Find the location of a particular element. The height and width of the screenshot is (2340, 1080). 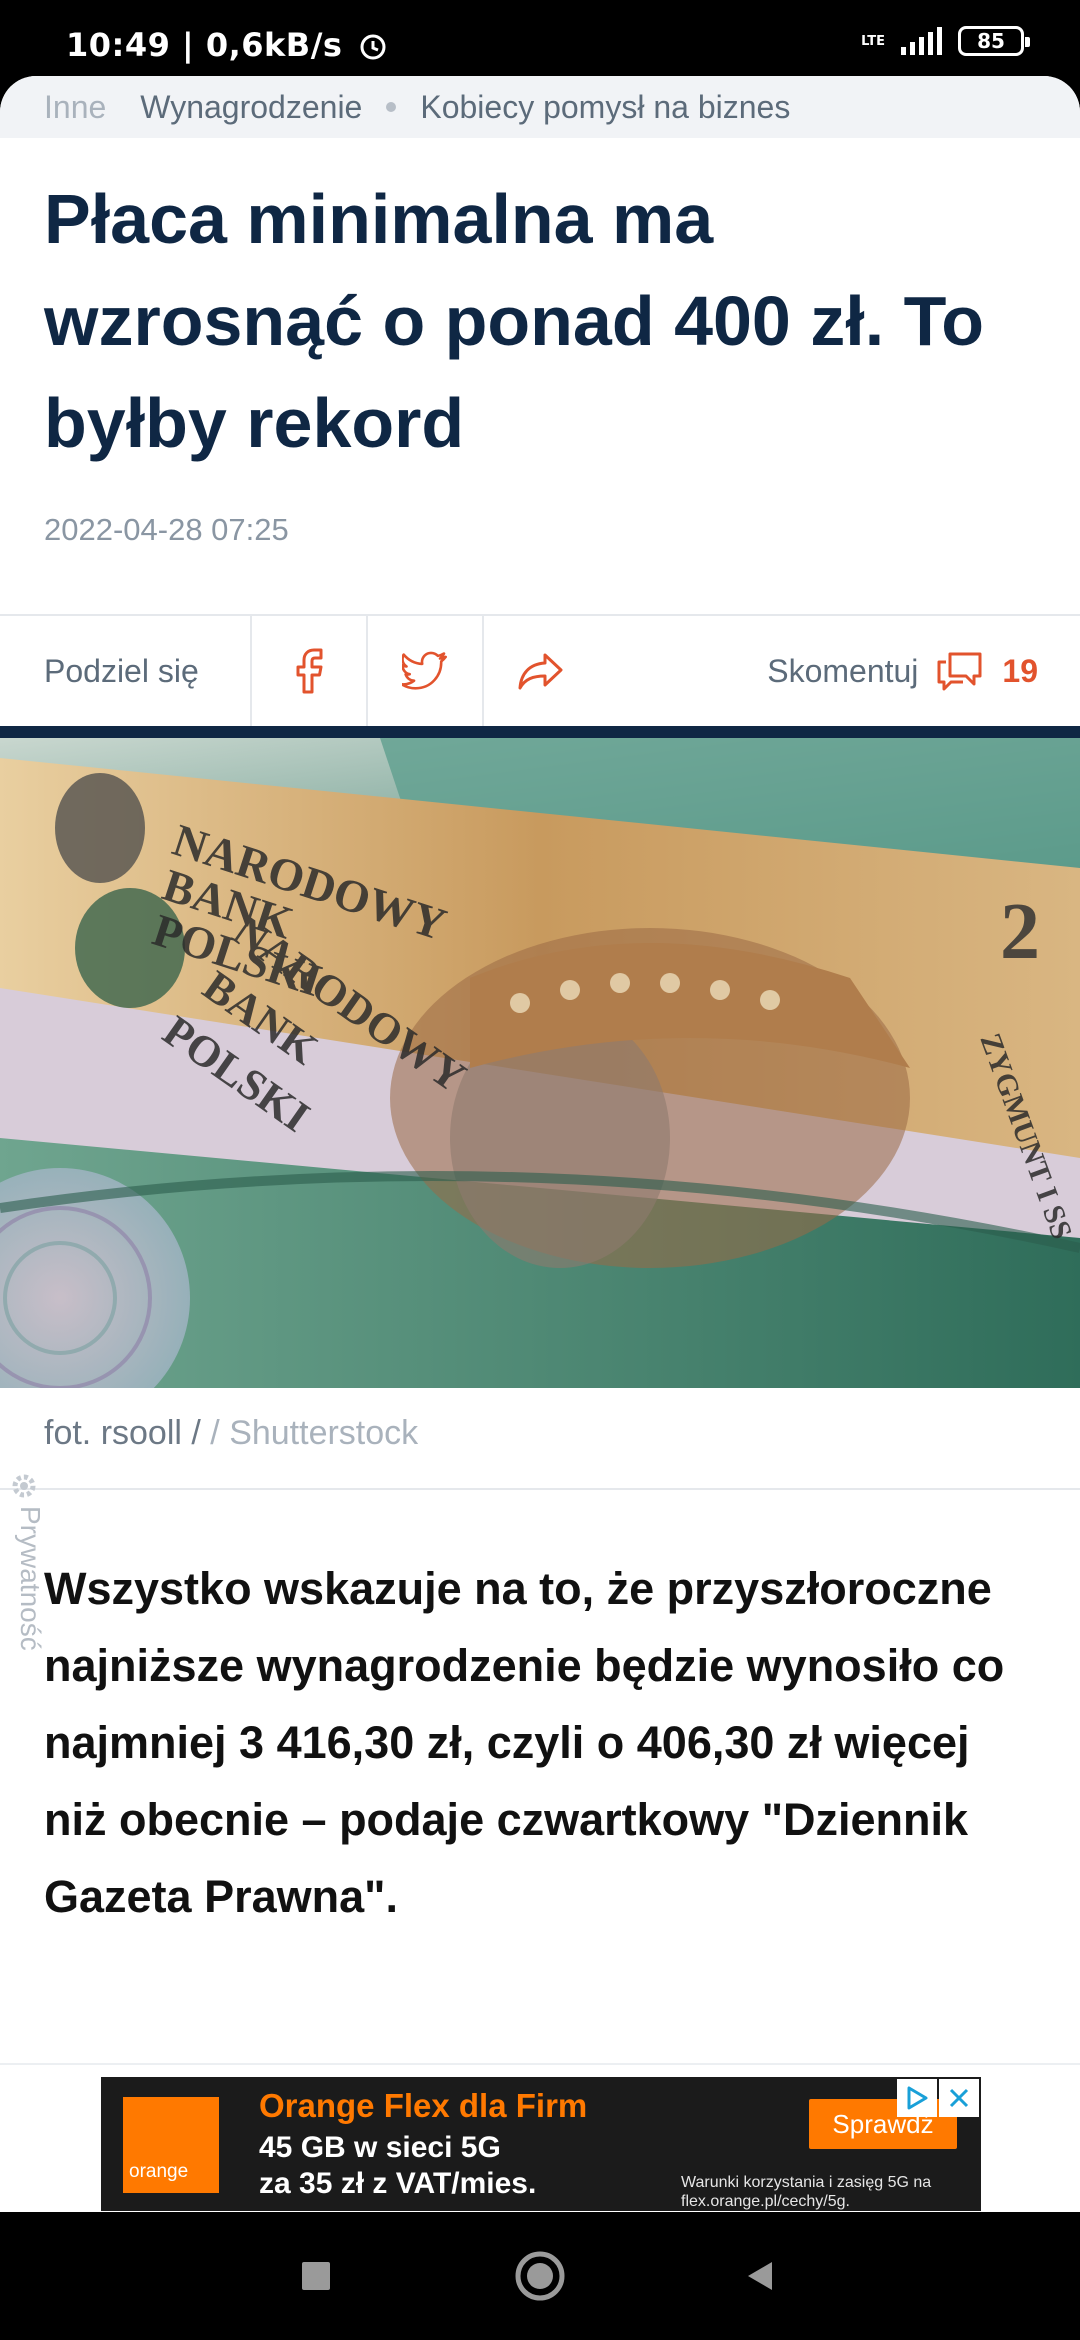

back-button is located at coordinates (760, 2276).